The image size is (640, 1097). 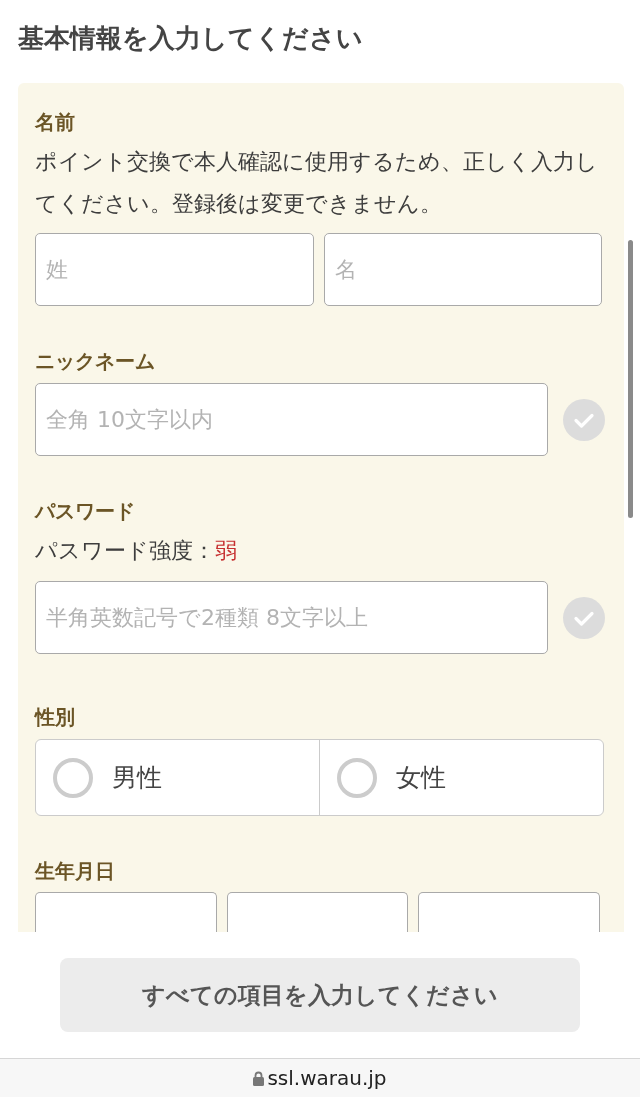 I want to click on field-label: パスワード, so click(x=85, y=511).